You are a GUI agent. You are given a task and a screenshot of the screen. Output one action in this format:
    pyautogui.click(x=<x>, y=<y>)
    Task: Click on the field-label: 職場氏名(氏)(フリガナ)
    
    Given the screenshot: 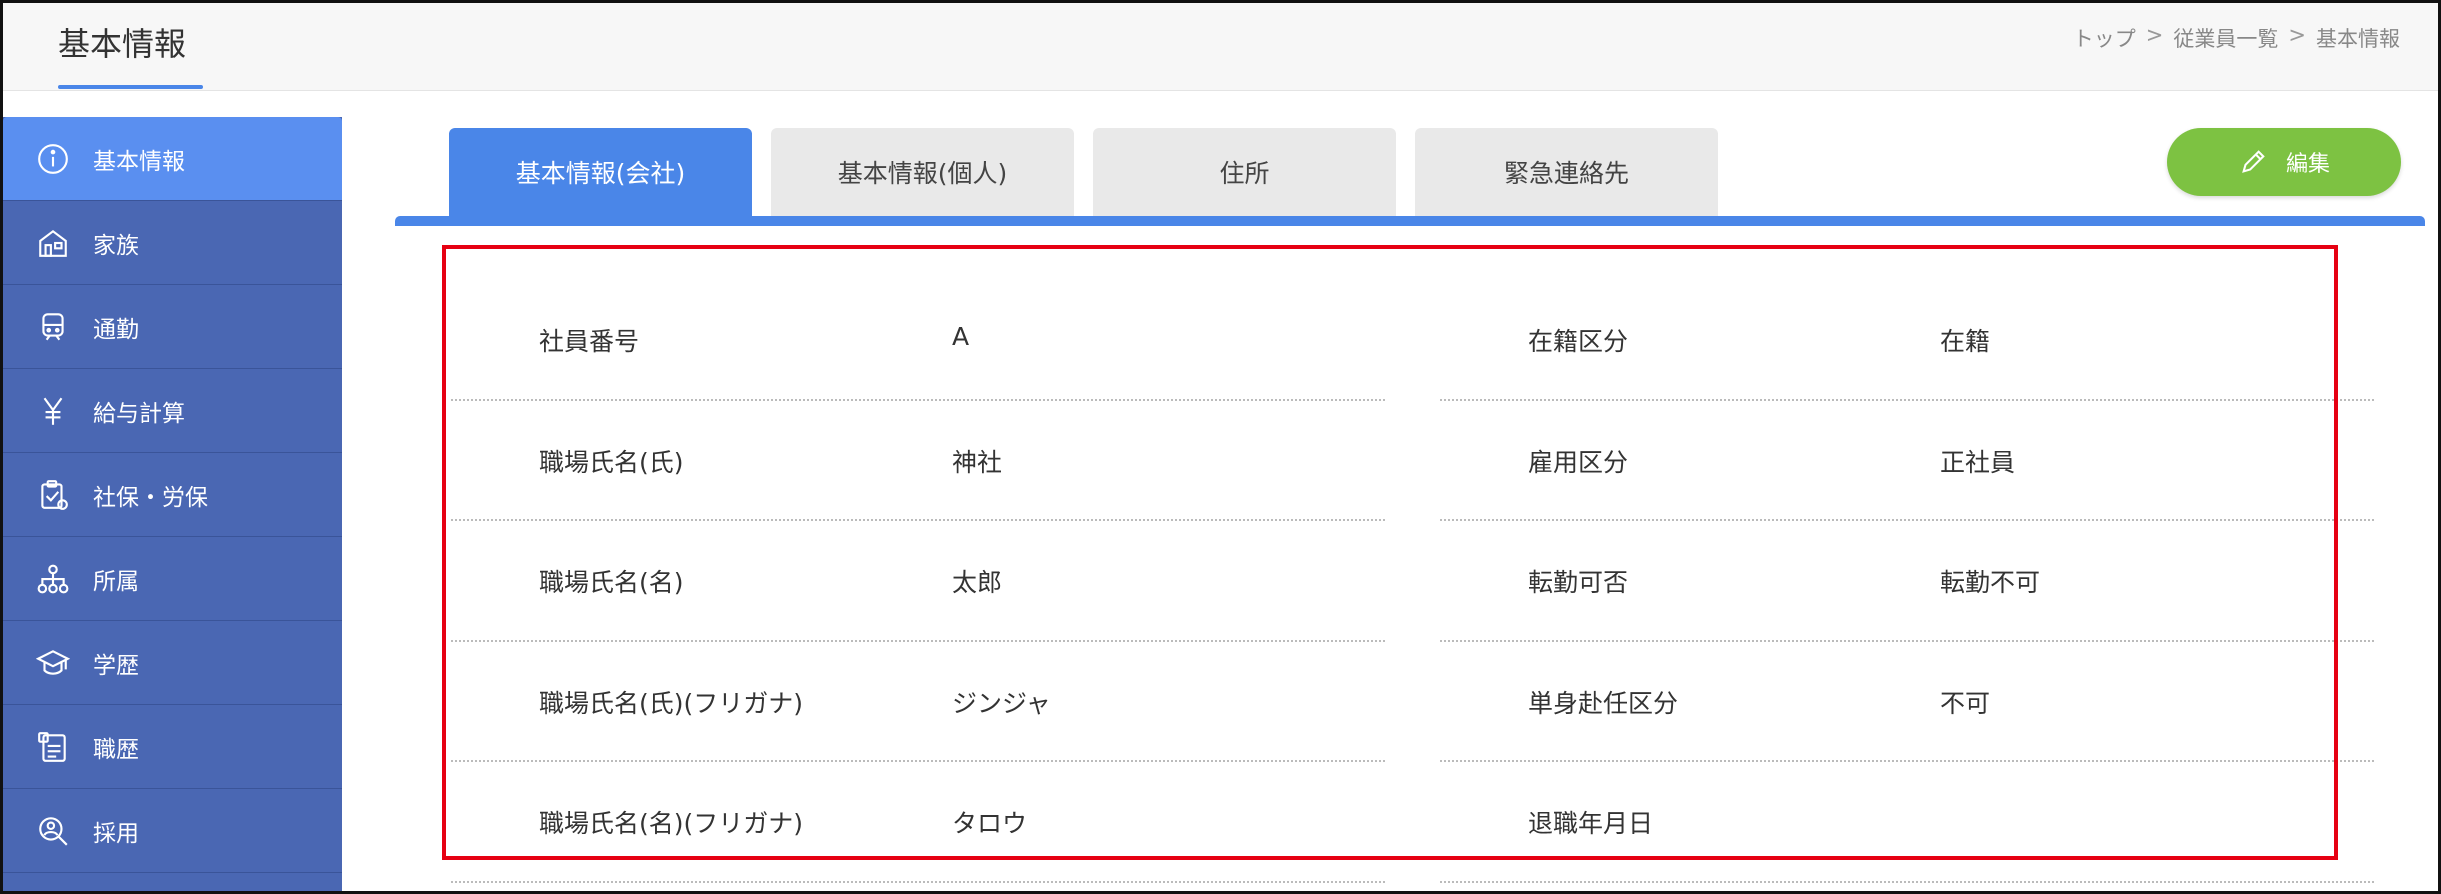 What is the action you would take?
    pyautogui.click(x=671, y=703)
    